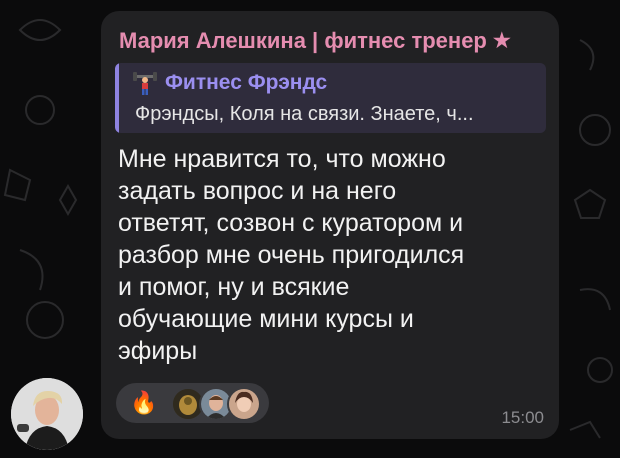  What do you see at coordinates (192, 403) in the screenshot?
I see `reaction-bar: 🔥` at bounding box center [192, 403].